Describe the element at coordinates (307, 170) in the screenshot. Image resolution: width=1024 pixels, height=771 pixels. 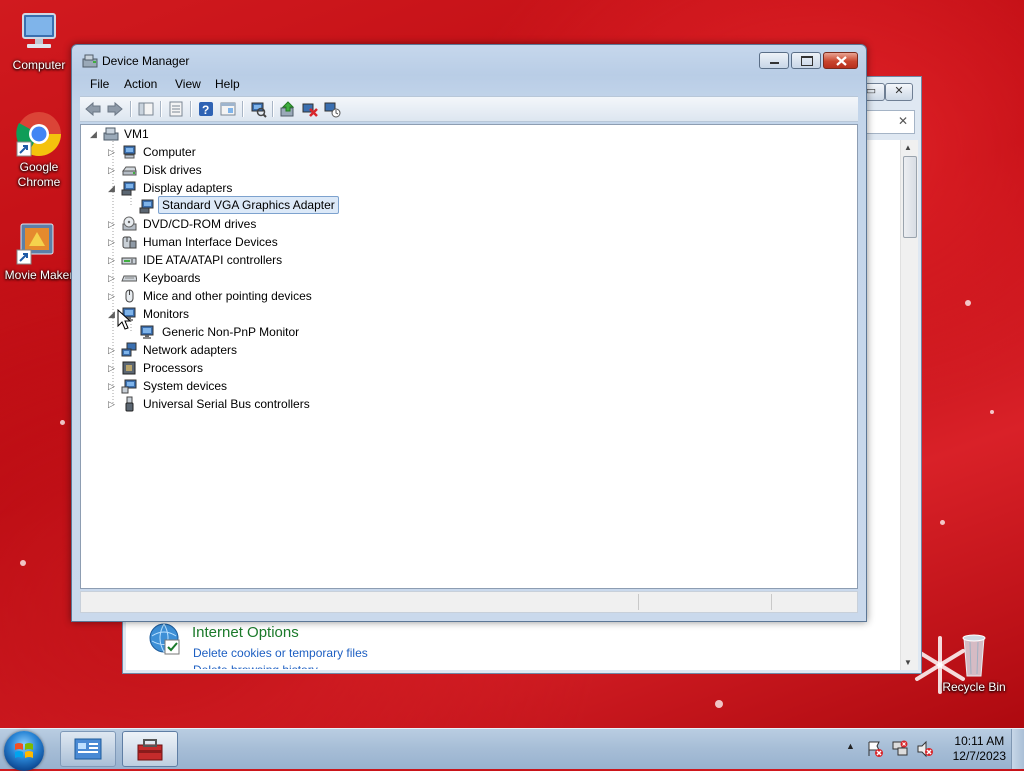
I see `tree-item-disk-drives: ▷ Disk drives` at that location.